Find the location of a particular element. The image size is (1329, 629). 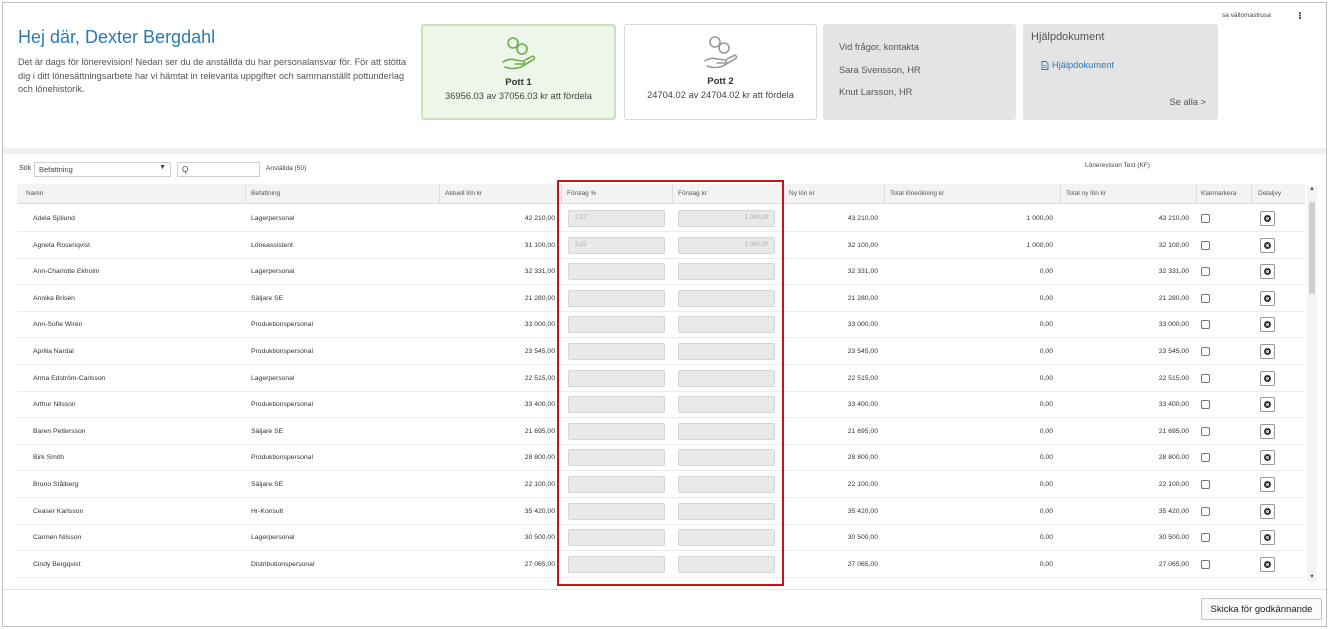

current-salary: 22 515,00 is located at coordinates (539, 378).